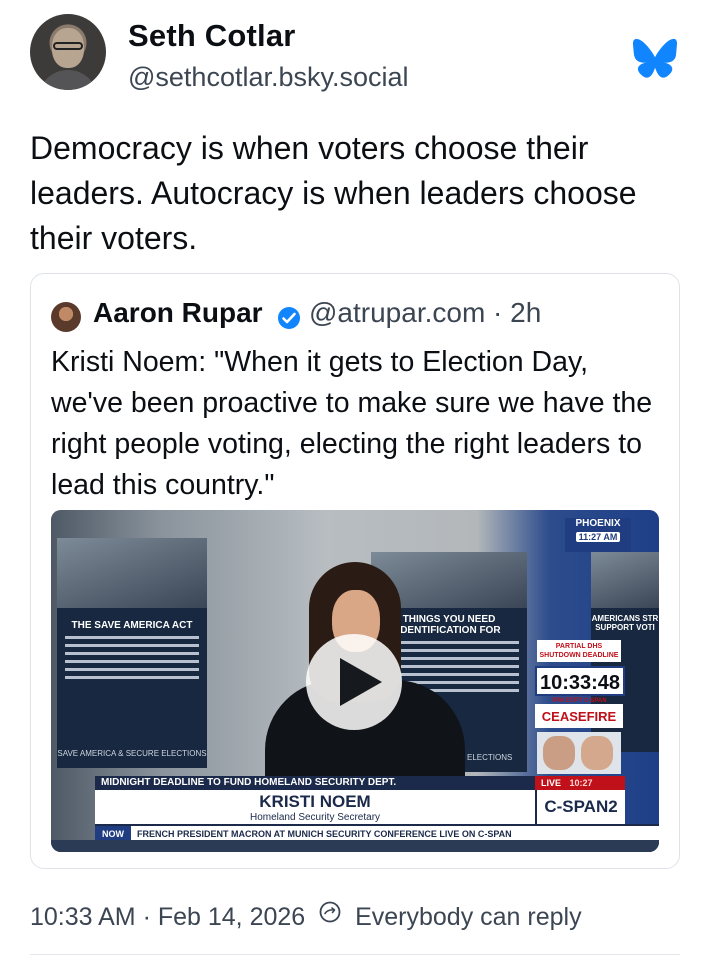  I want to click on author-name: Seth Cotlar, so click(212, 36).